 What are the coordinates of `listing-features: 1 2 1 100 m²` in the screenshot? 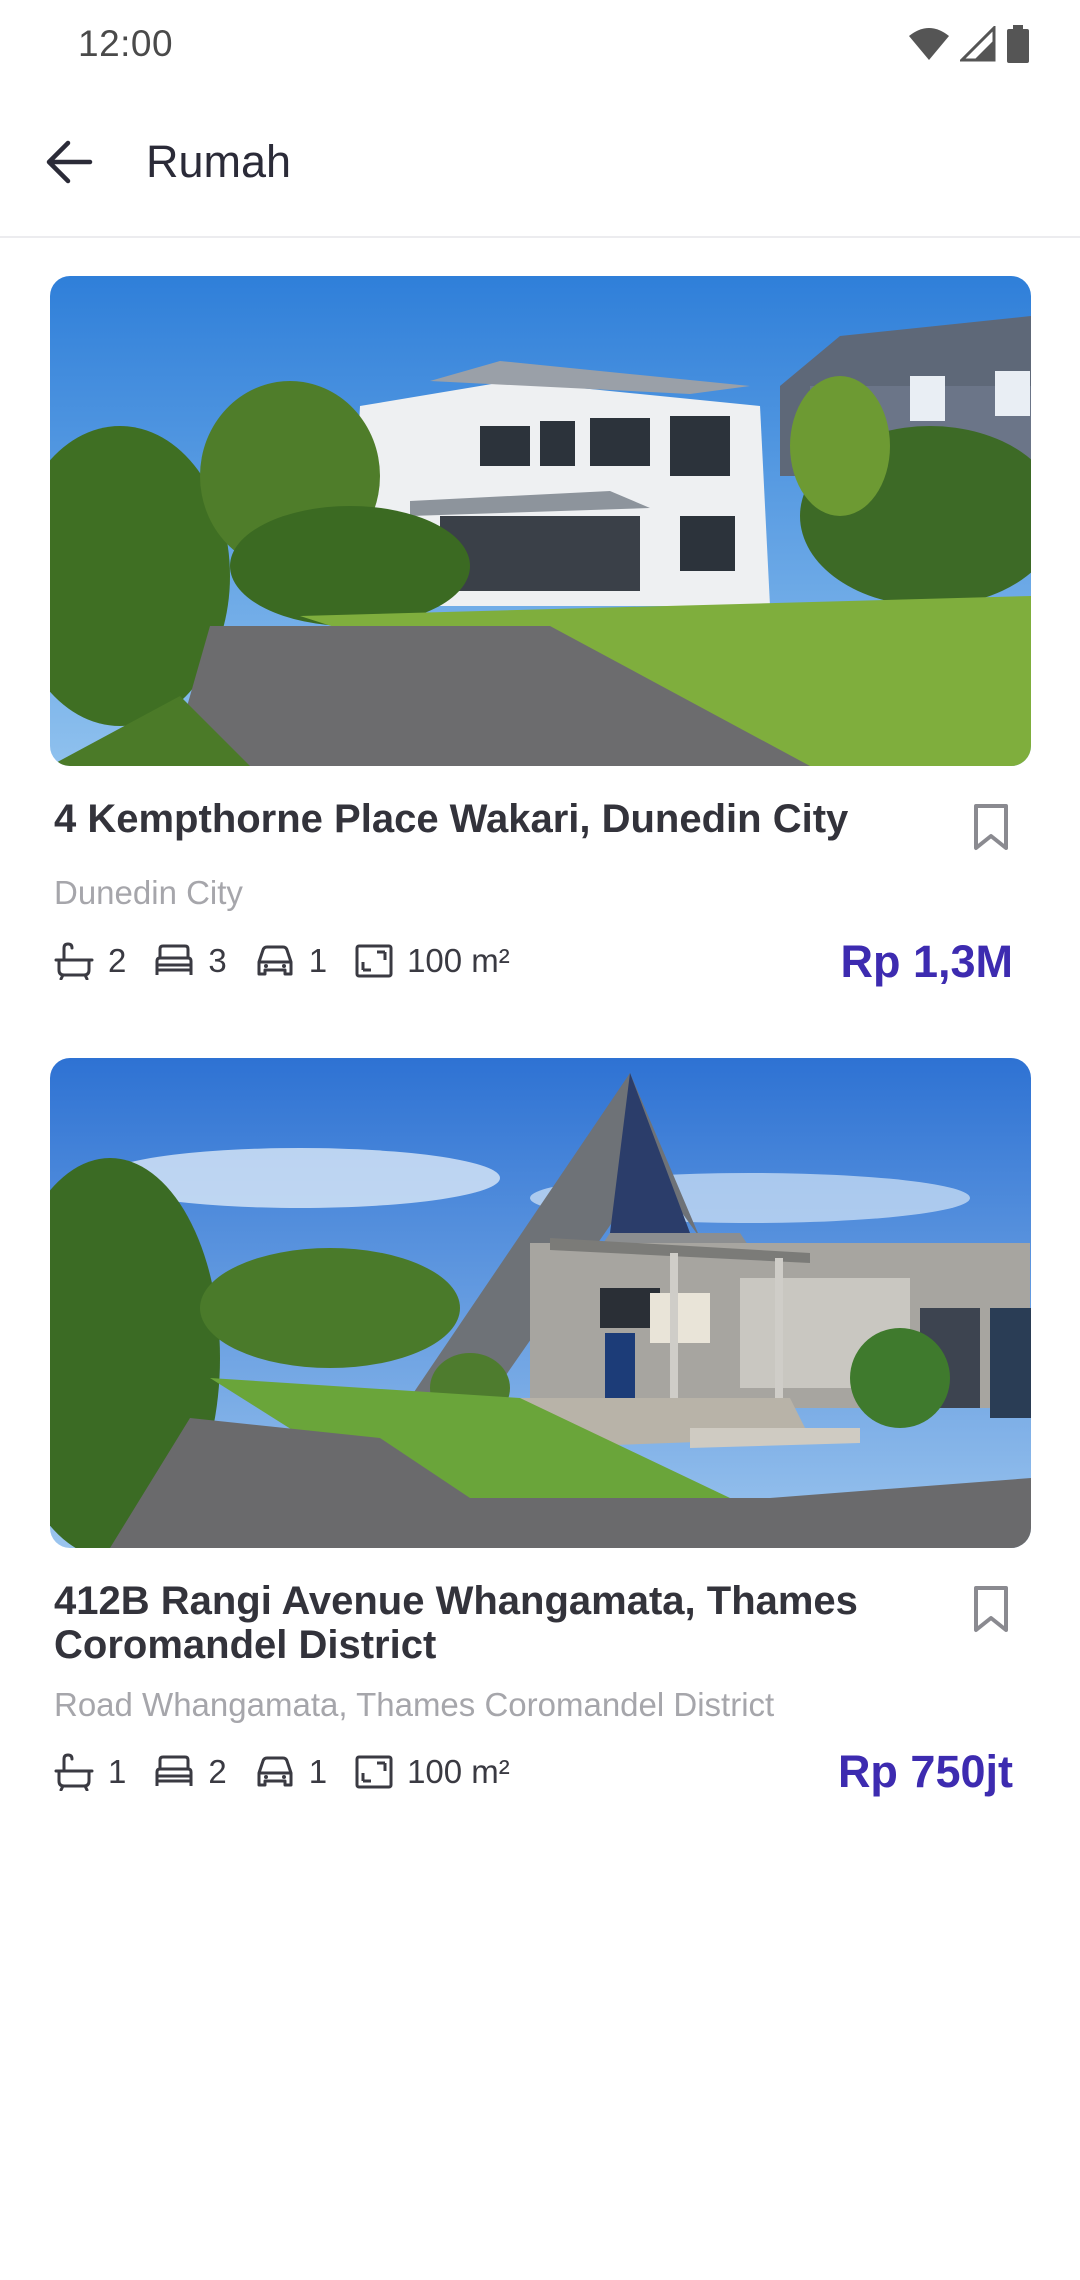 It's located at (296, 1772).